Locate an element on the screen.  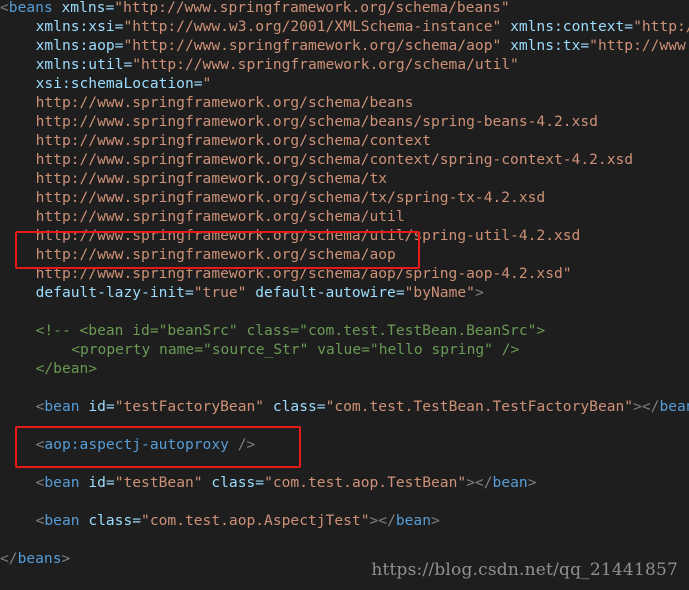
code-token-str: http://www.springframework.org/schema/tx is located at coordinates (211, 178).